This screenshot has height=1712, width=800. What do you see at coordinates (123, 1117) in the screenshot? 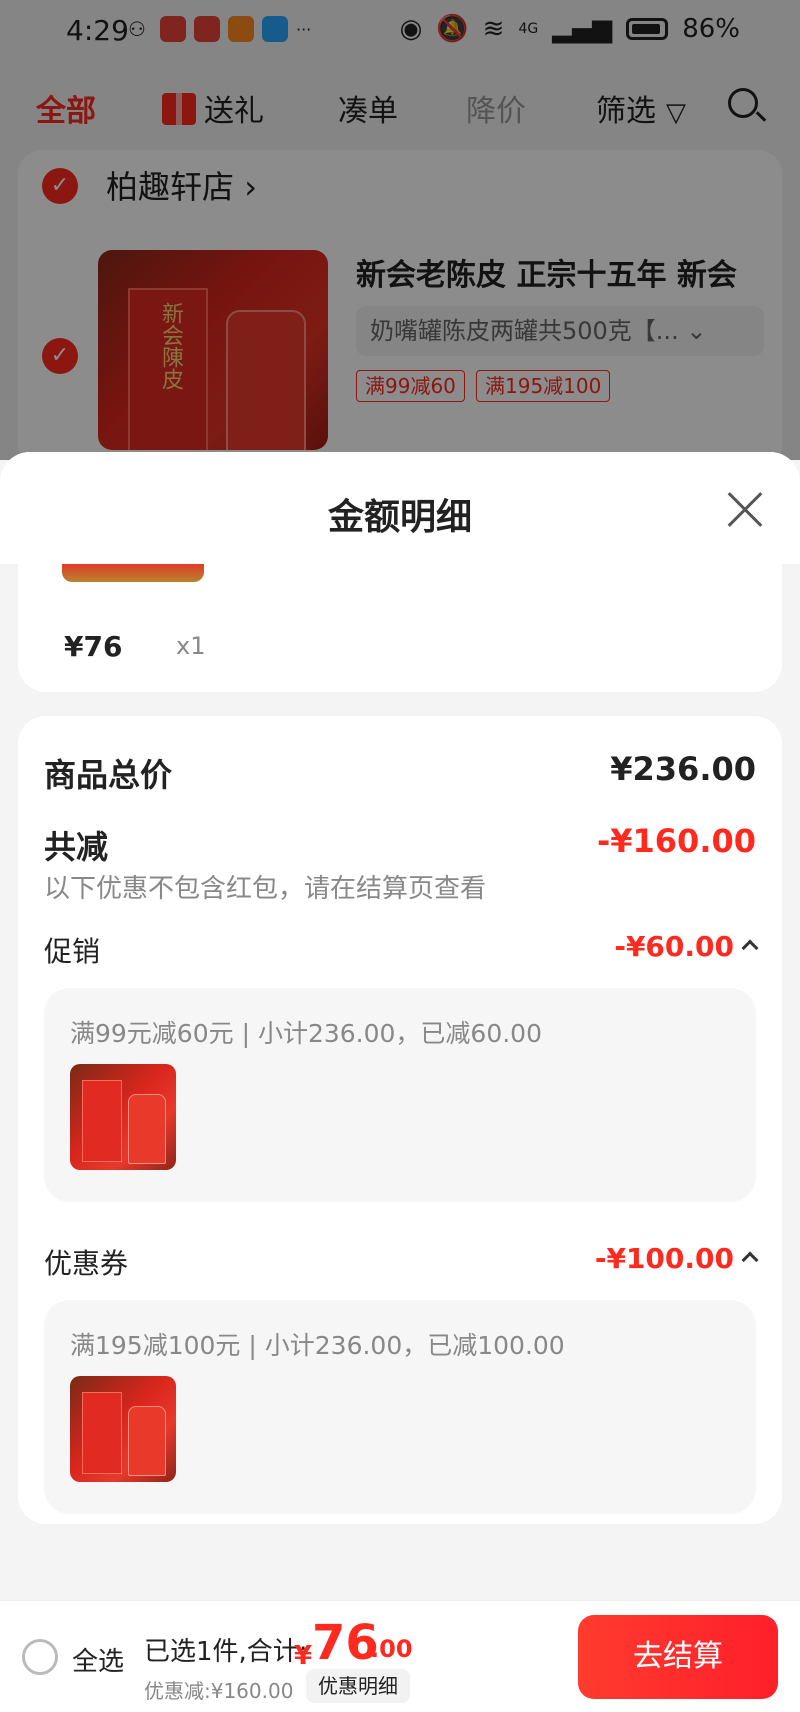
I see `promotion-product-thumbnail` at bounding box center [123, 1117].